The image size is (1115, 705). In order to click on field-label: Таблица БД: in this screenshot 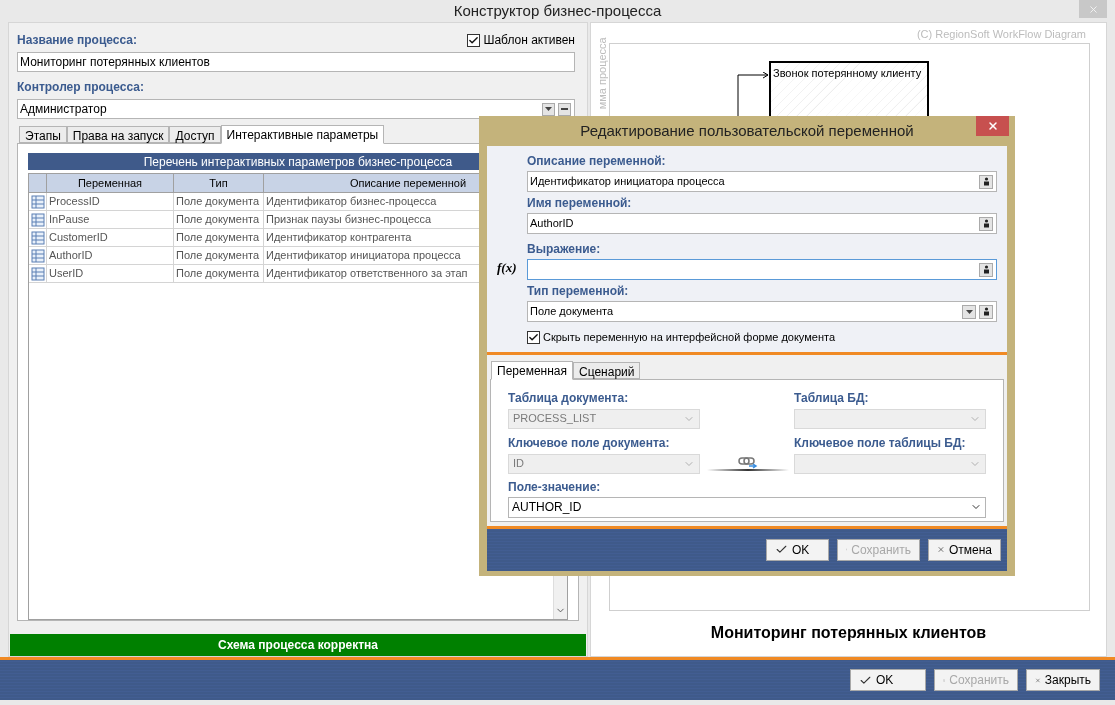, I will do `click(832, 398)`.